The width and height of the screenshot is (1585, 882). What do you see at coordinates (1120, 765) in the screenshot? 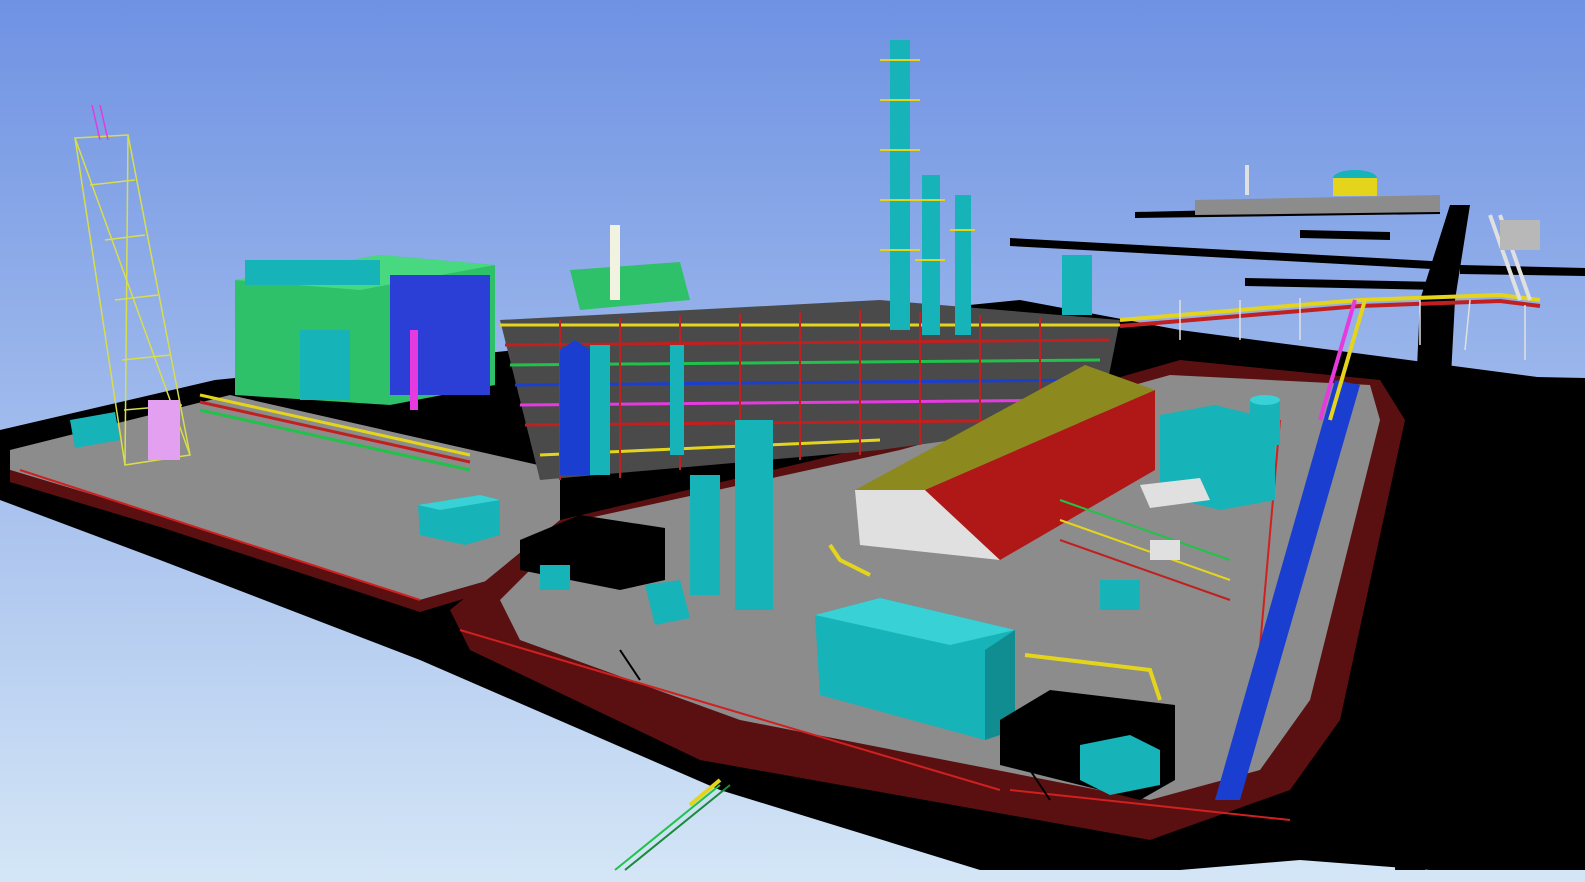
I see `transformer-box` at bounding box center [1120, 765].